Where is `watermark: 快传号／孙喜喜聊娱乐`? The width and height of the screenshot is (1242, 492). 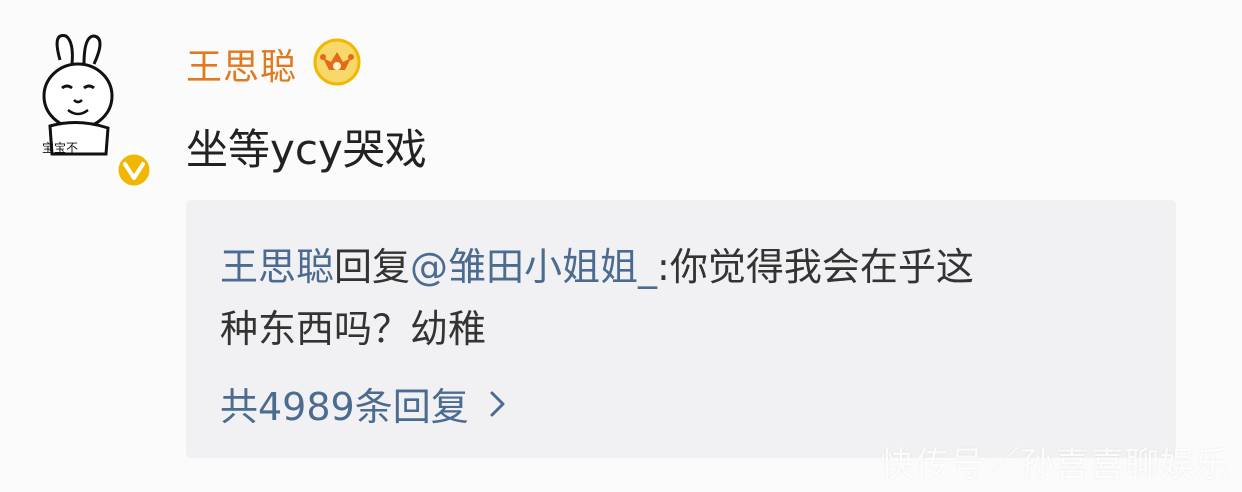
watermark: 快传号／孙喜喜聊娱乐 is located at coordinates (1055, 465).